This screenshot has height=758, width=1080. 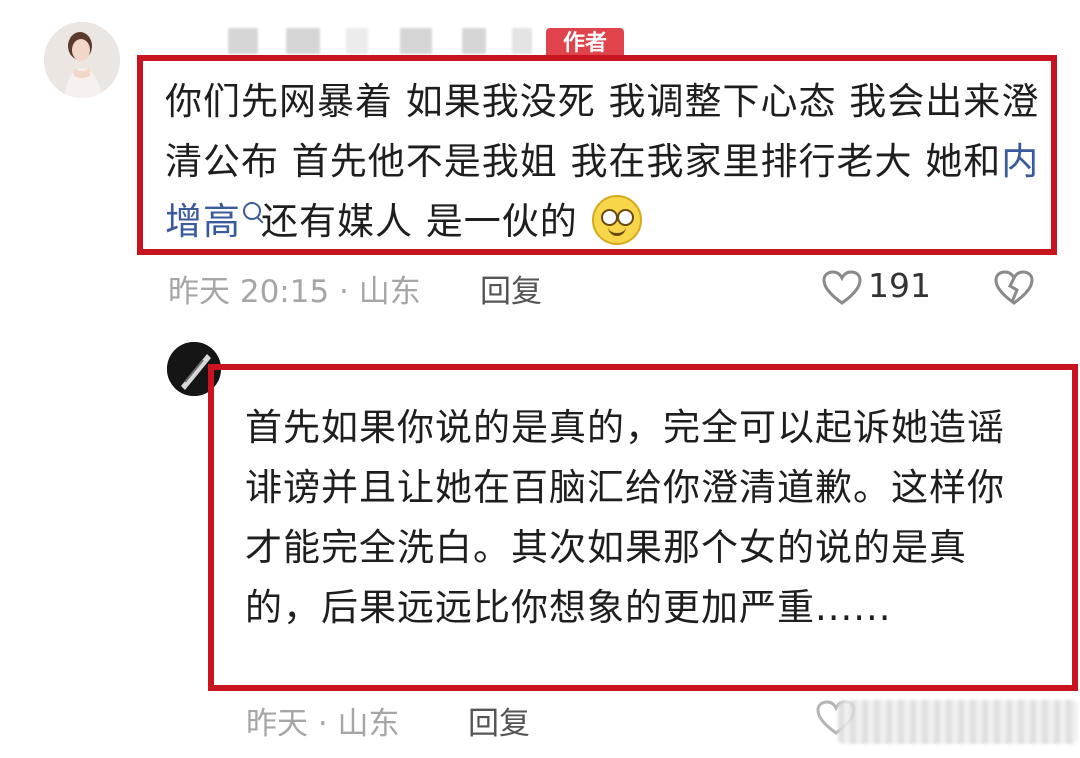 I want to click on comment-text-part: 还有媒人 是一伙的, so click(x=419, y=221).